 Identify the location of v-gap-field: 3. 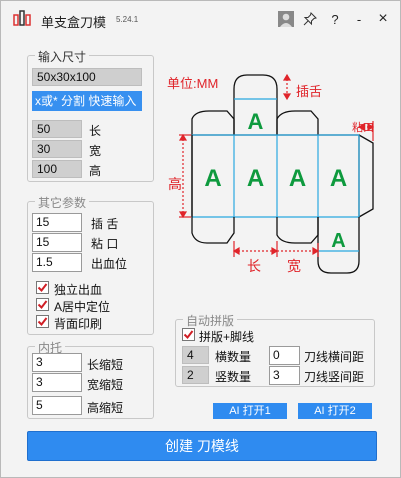
(284, 375).